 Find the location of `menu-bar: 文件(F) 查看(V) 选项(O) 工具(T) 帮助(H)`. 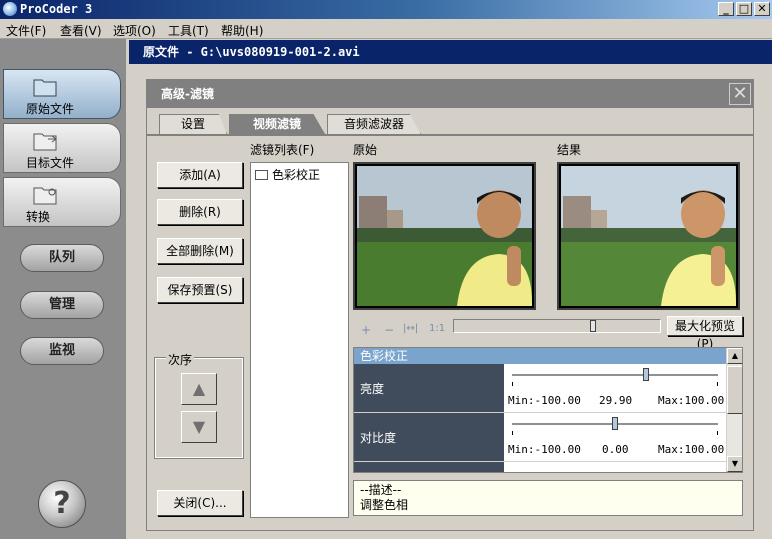

menu-bar: 文件(F) 查看(V) 选项(O) 工具(T) 帮助(H) is located at coordinates (386, 29).